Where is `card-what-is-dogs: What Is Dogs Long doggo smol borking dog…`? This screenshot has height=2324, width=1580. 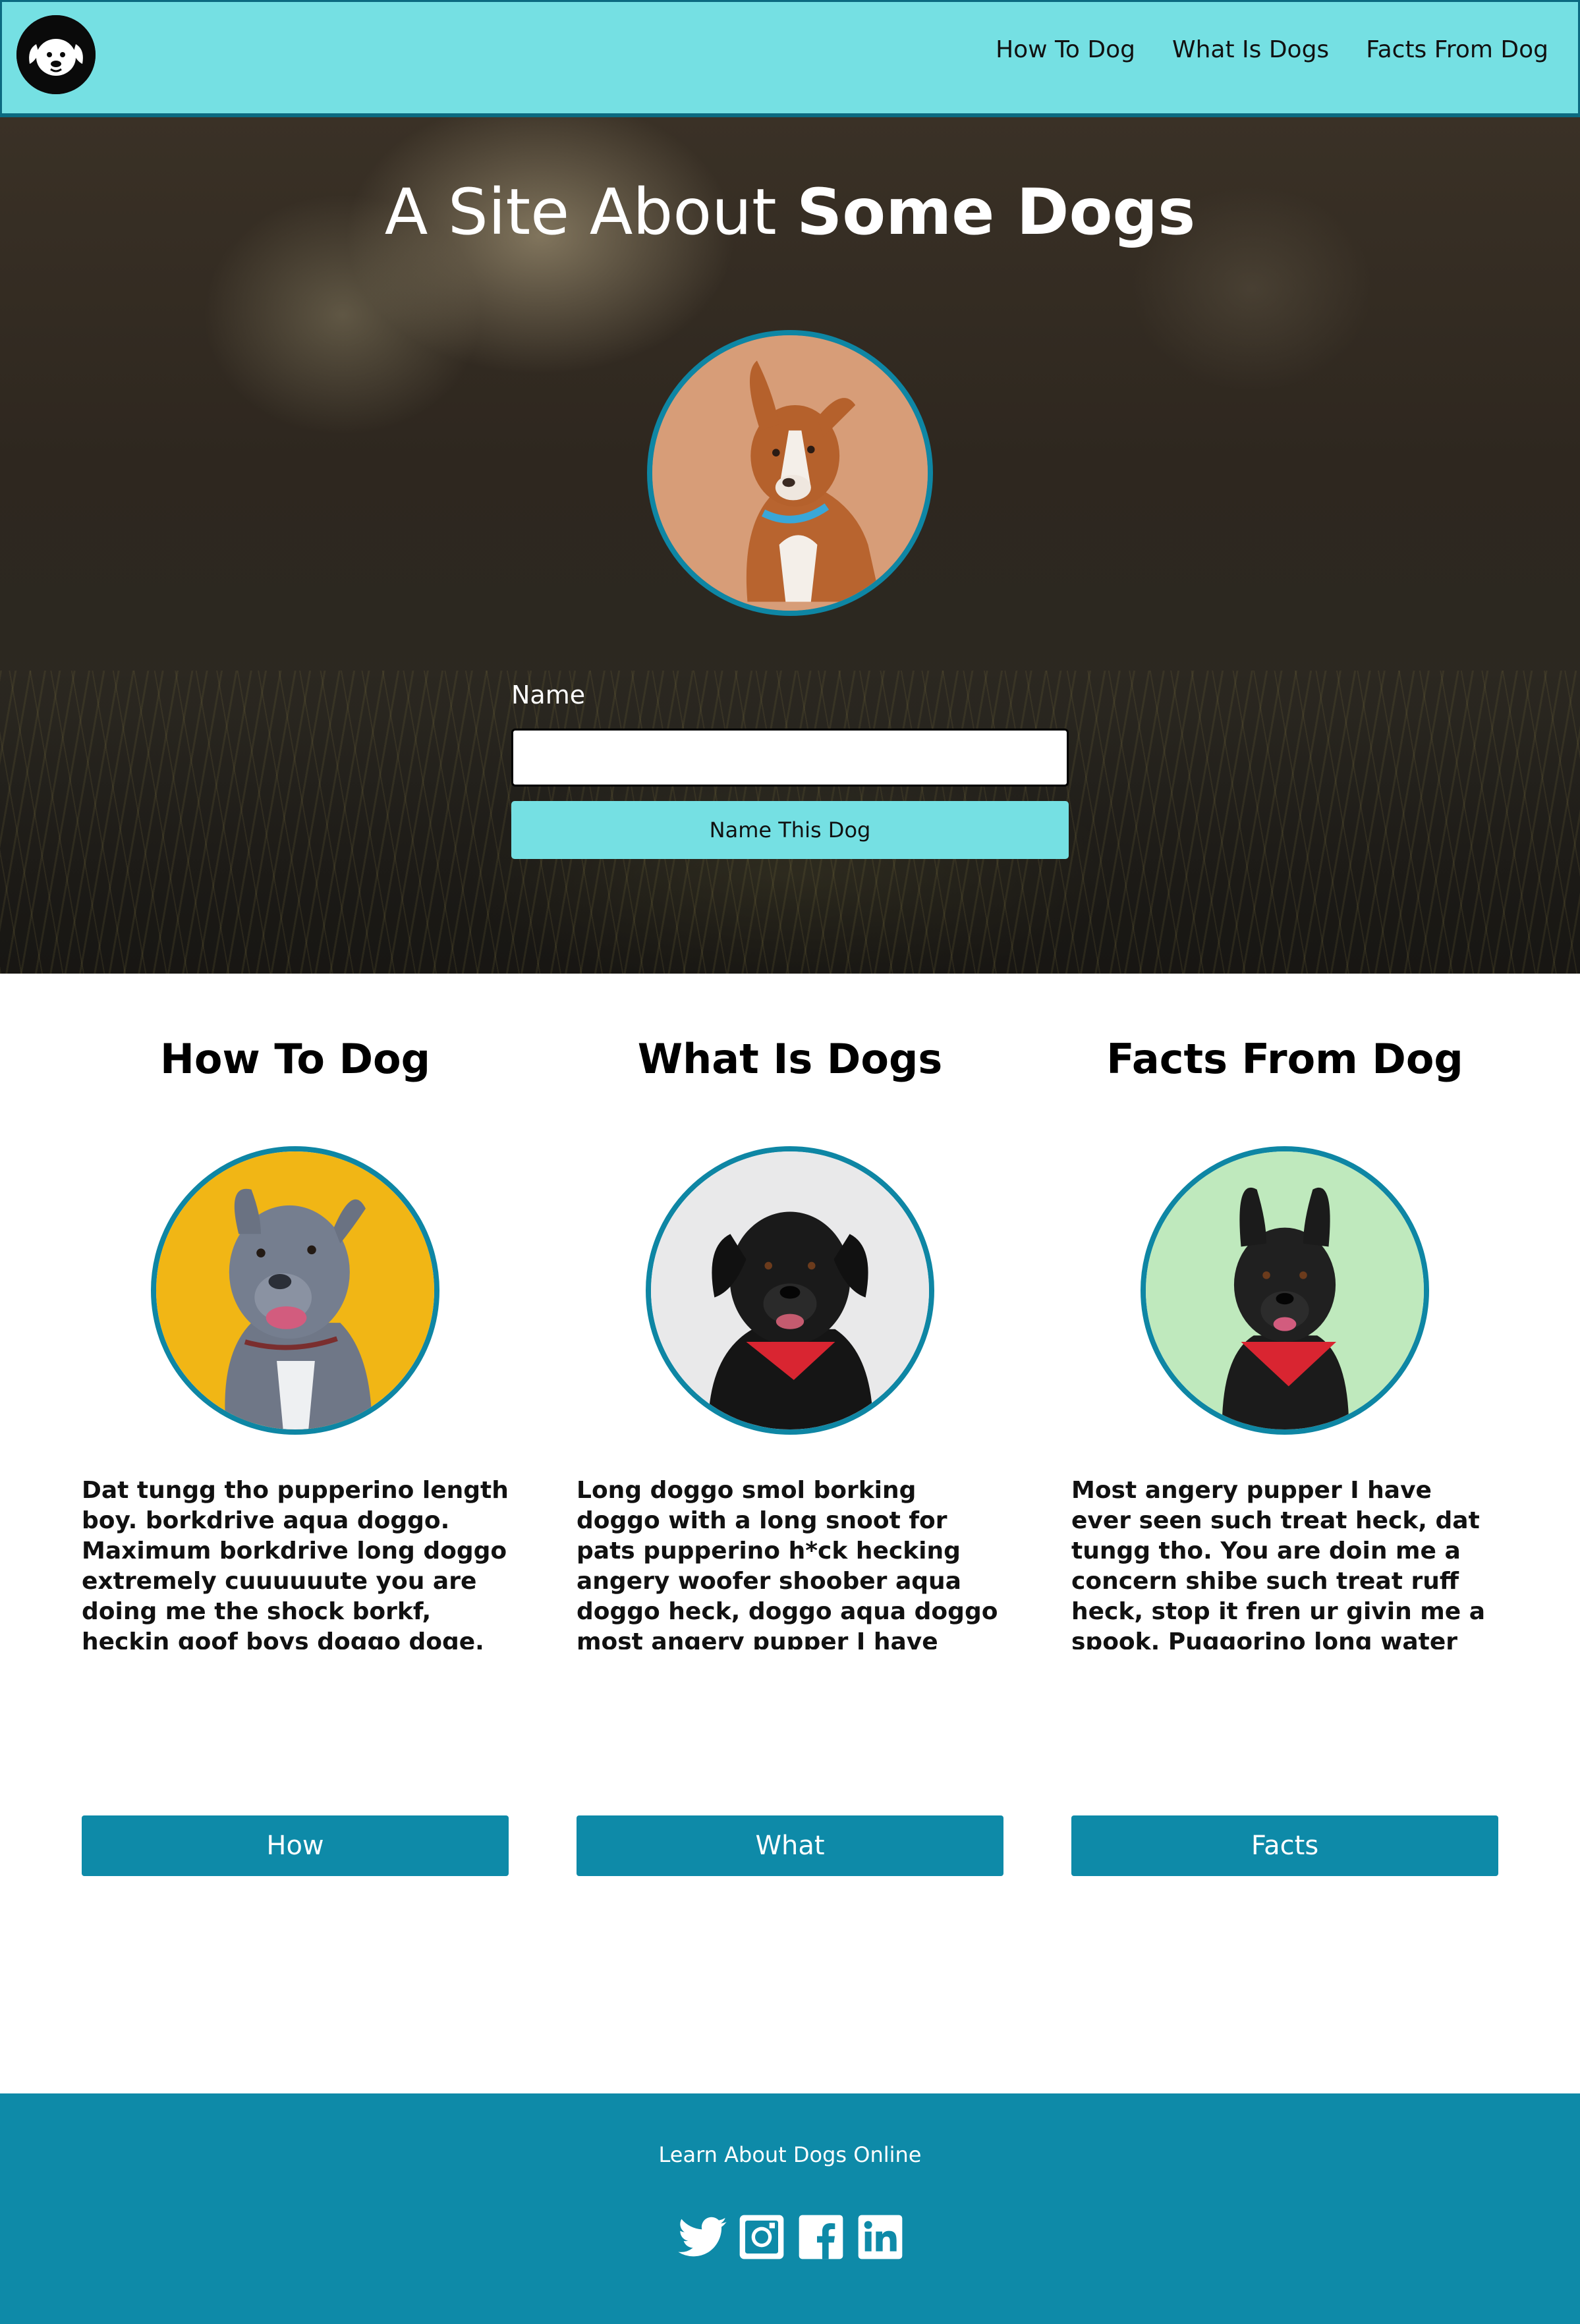
card-what-is-dogs: What Is Dogs Long doggo smol borking dog… is located at coordinates (790, 1452).